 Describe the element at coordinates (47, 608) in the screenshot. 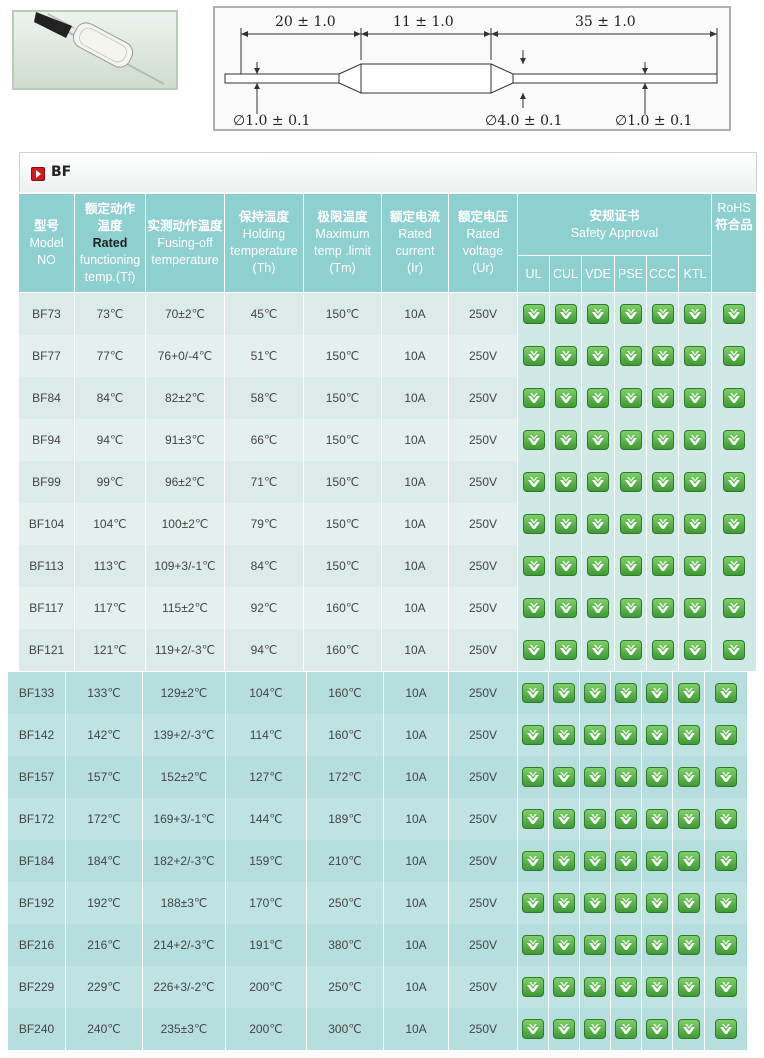

I see `cell-model: BF117` at that location.